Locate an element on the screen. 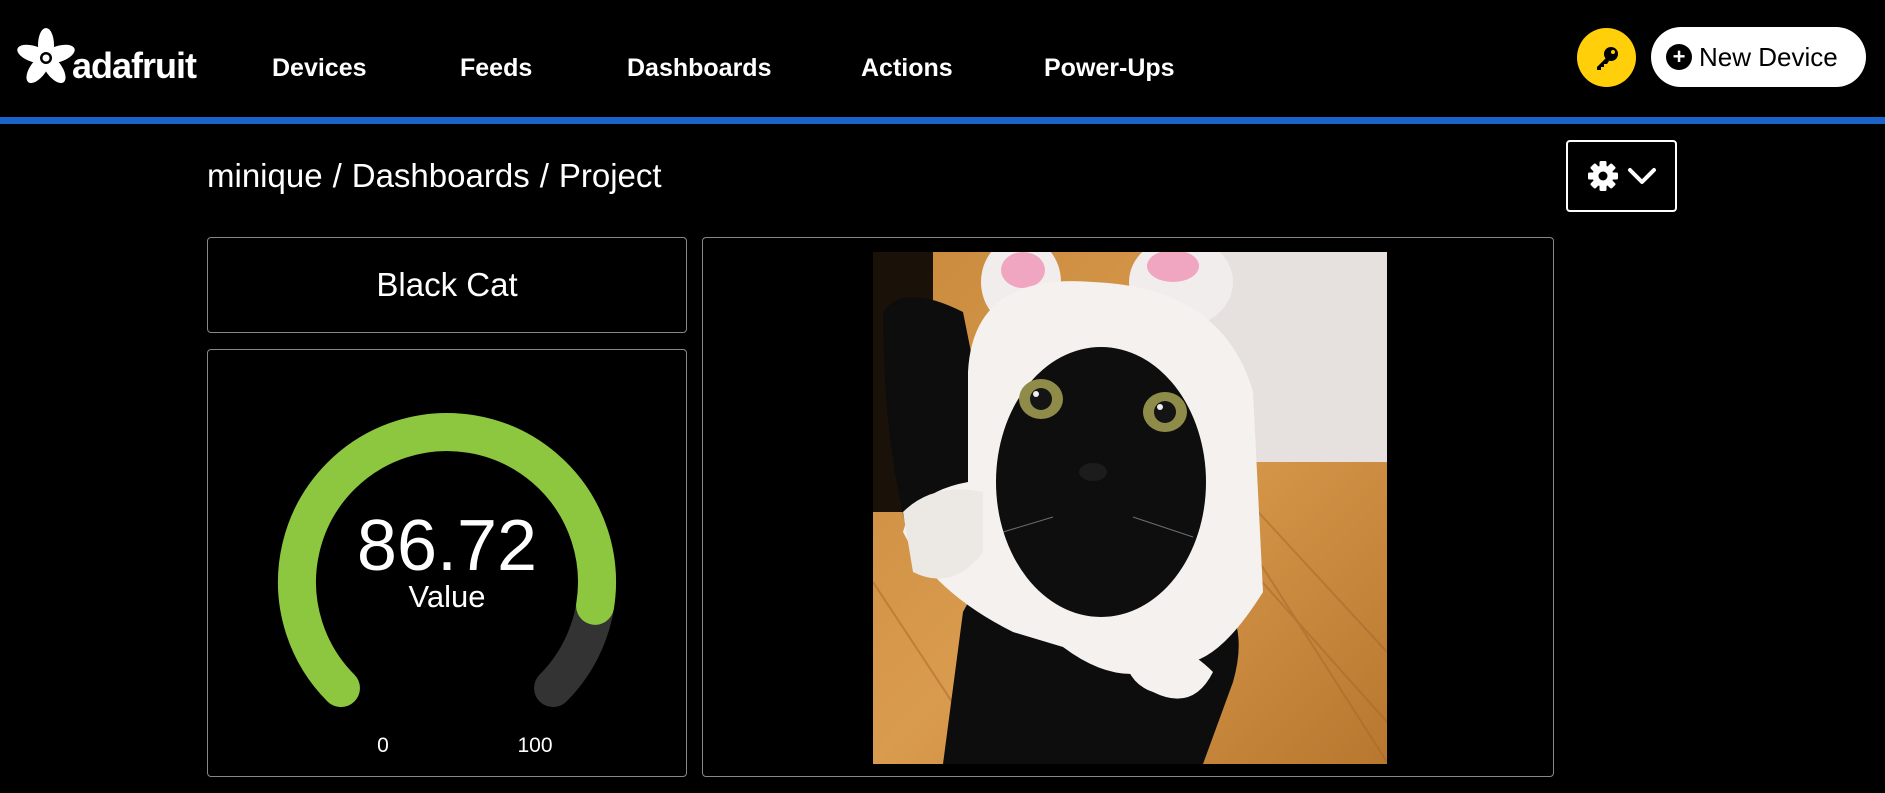 The height and width of the screenshot is (793, 1885). breadcrumb-page: Project is located at coordinates (610, 175).